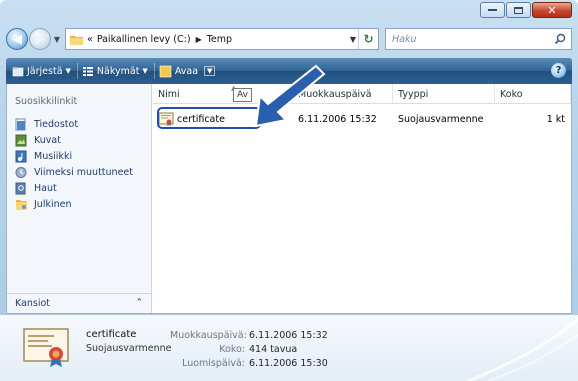  Describe the element at coordinates (201, 119) in the screenshot. I see `file-name: certificate` at that location.